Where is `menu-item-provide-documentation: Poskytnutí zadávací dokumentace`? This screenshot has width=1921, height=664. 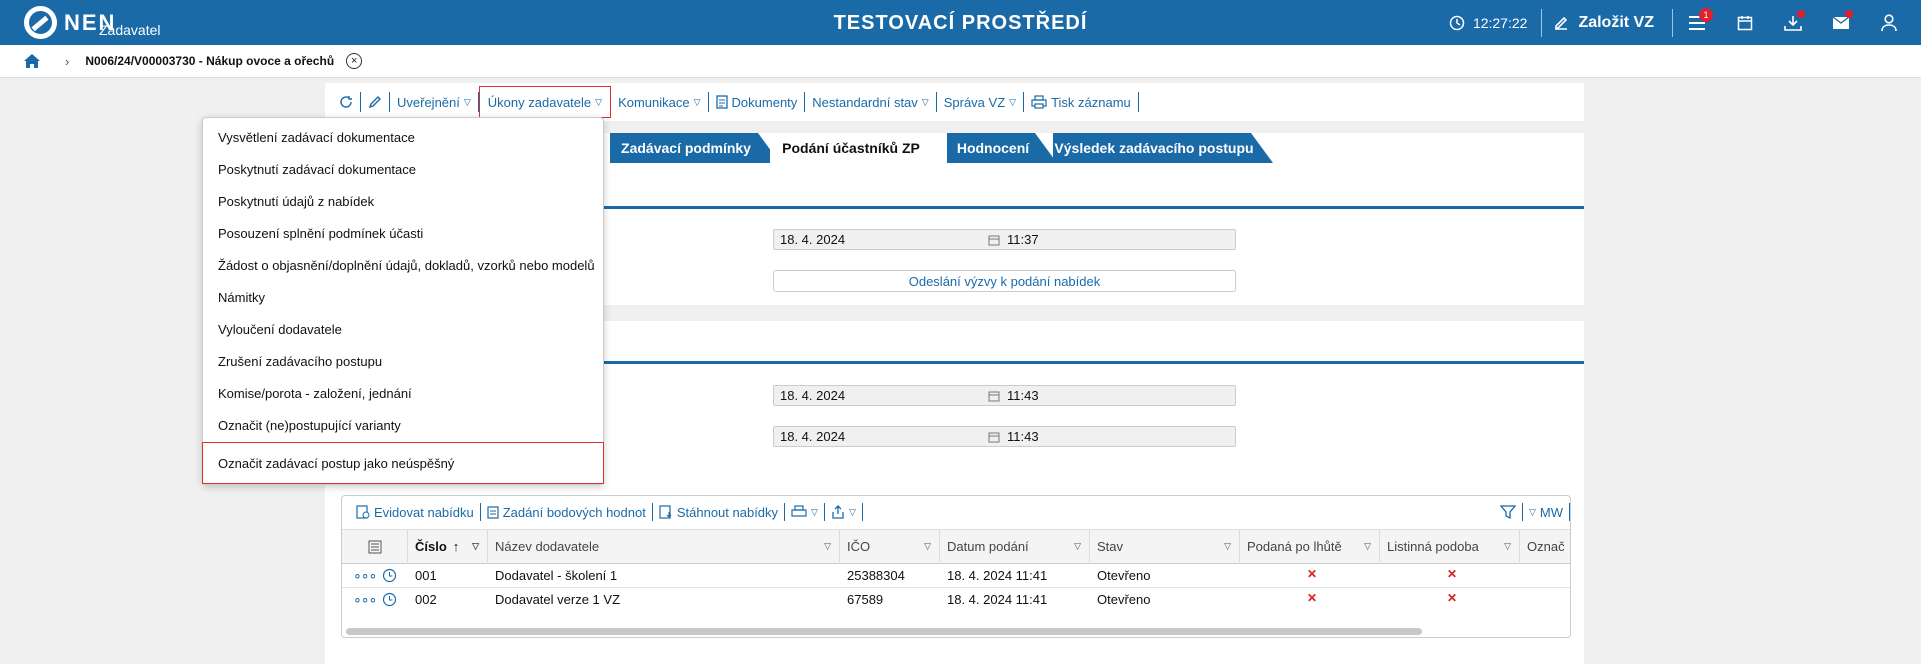 menu-item-provide-documentation: Poskytnutí zadávací dokumentace is located at coordinates (404, 169).